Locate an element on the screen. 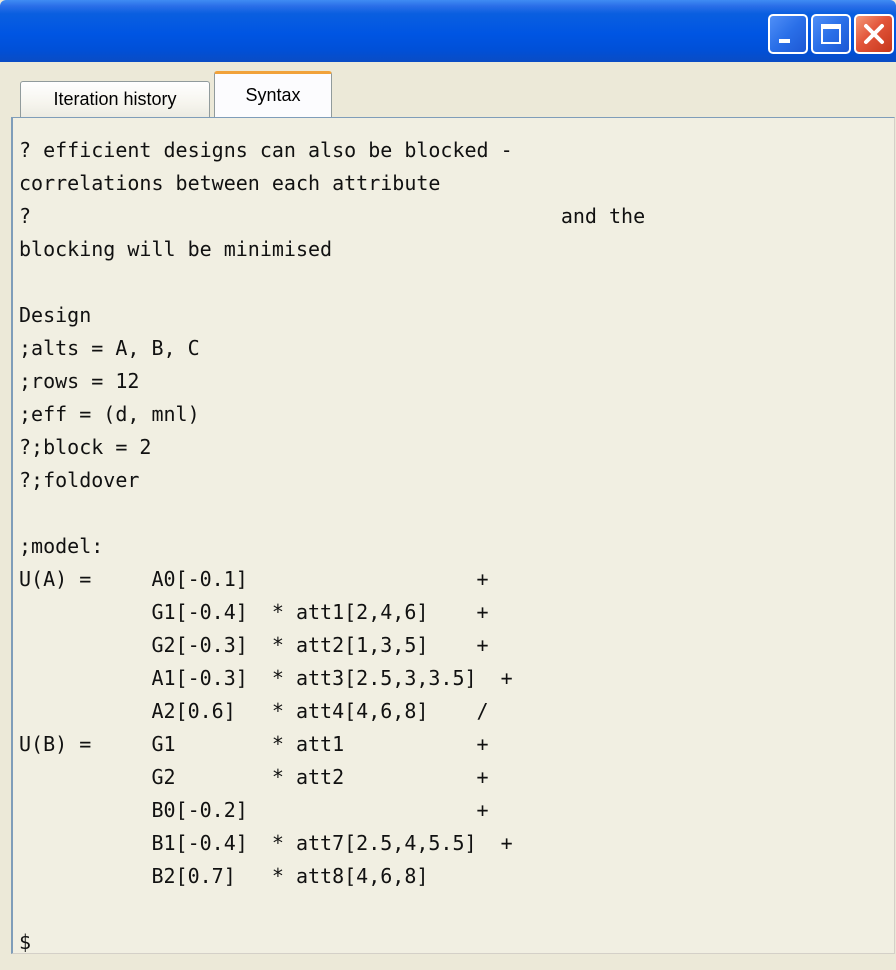  code-line: ?;foldover is located at coordinates (79, 480).